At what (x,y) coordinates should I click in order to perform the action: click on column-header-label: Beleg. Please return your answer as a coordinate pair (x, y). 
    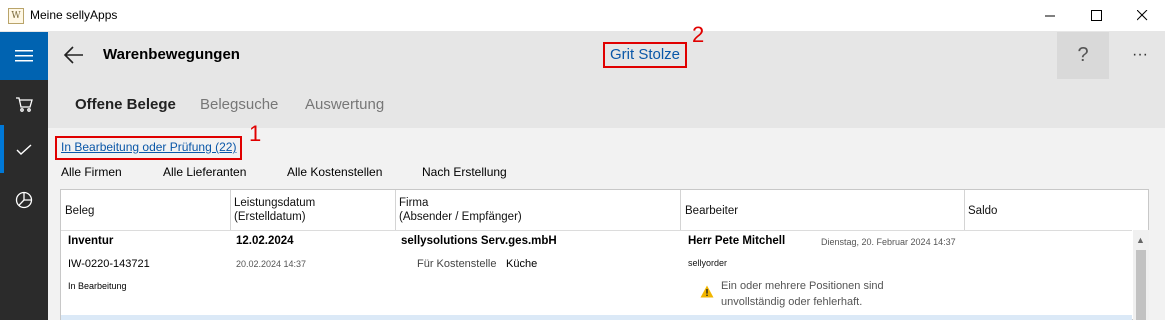
    Looking at the image, I should click on (80, 211).